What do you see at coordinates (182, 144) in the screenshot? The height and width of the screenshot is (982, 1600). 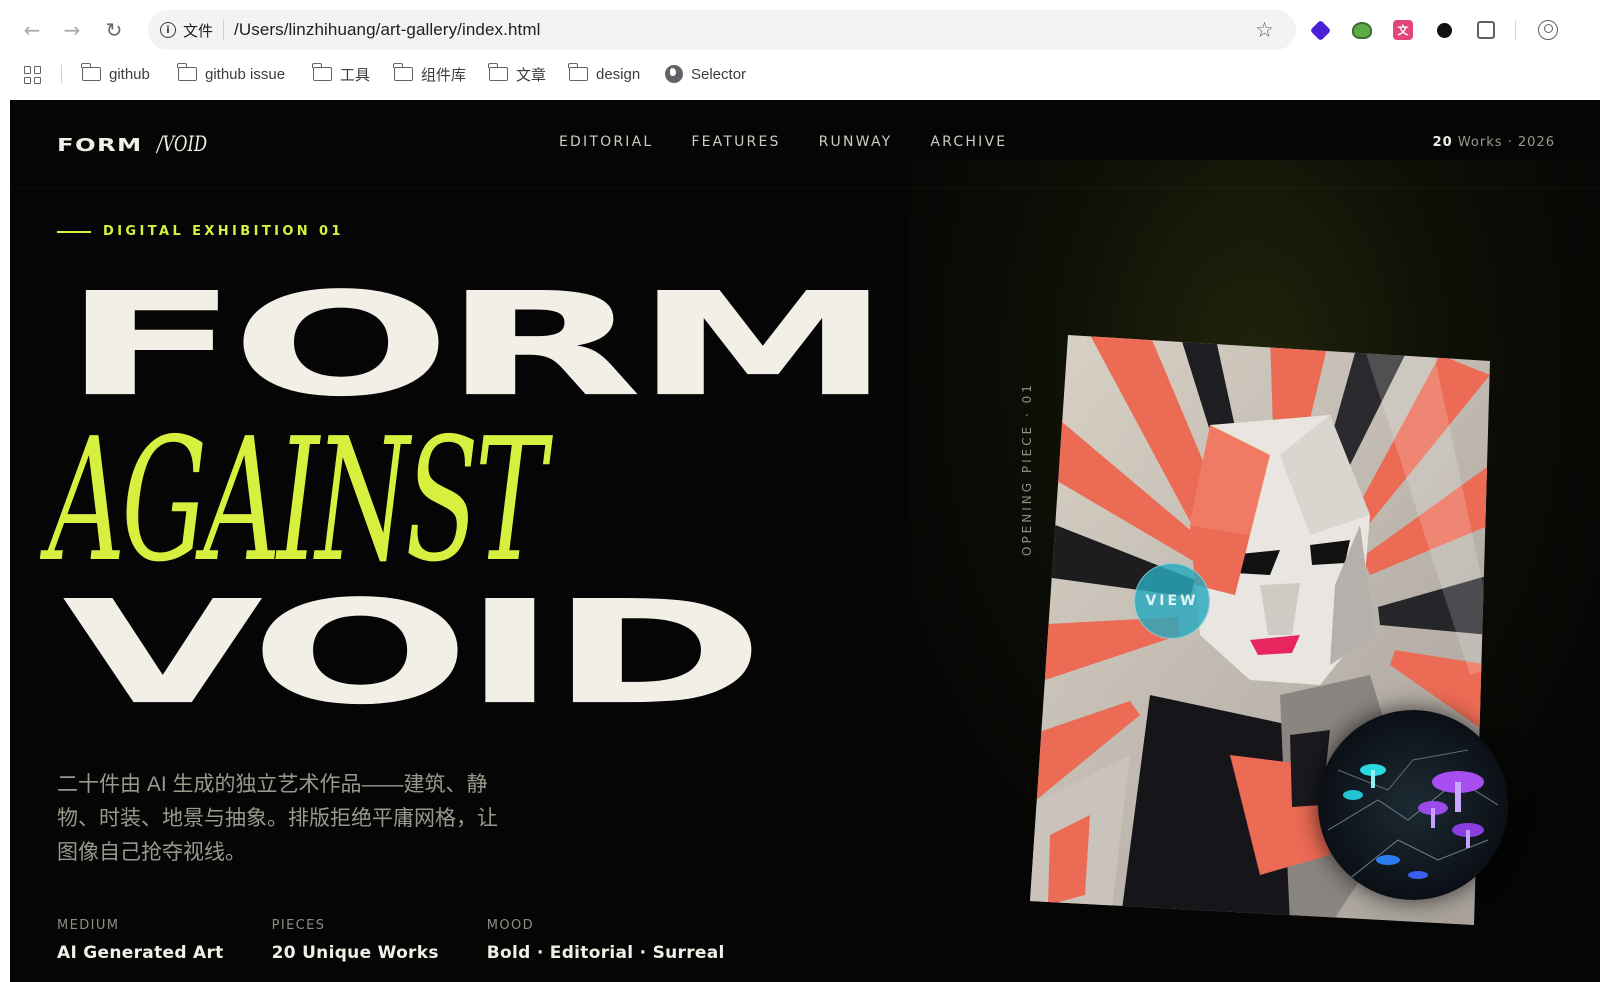 I see `logo-secondary: /VOID` at bounding box center [182, 144].